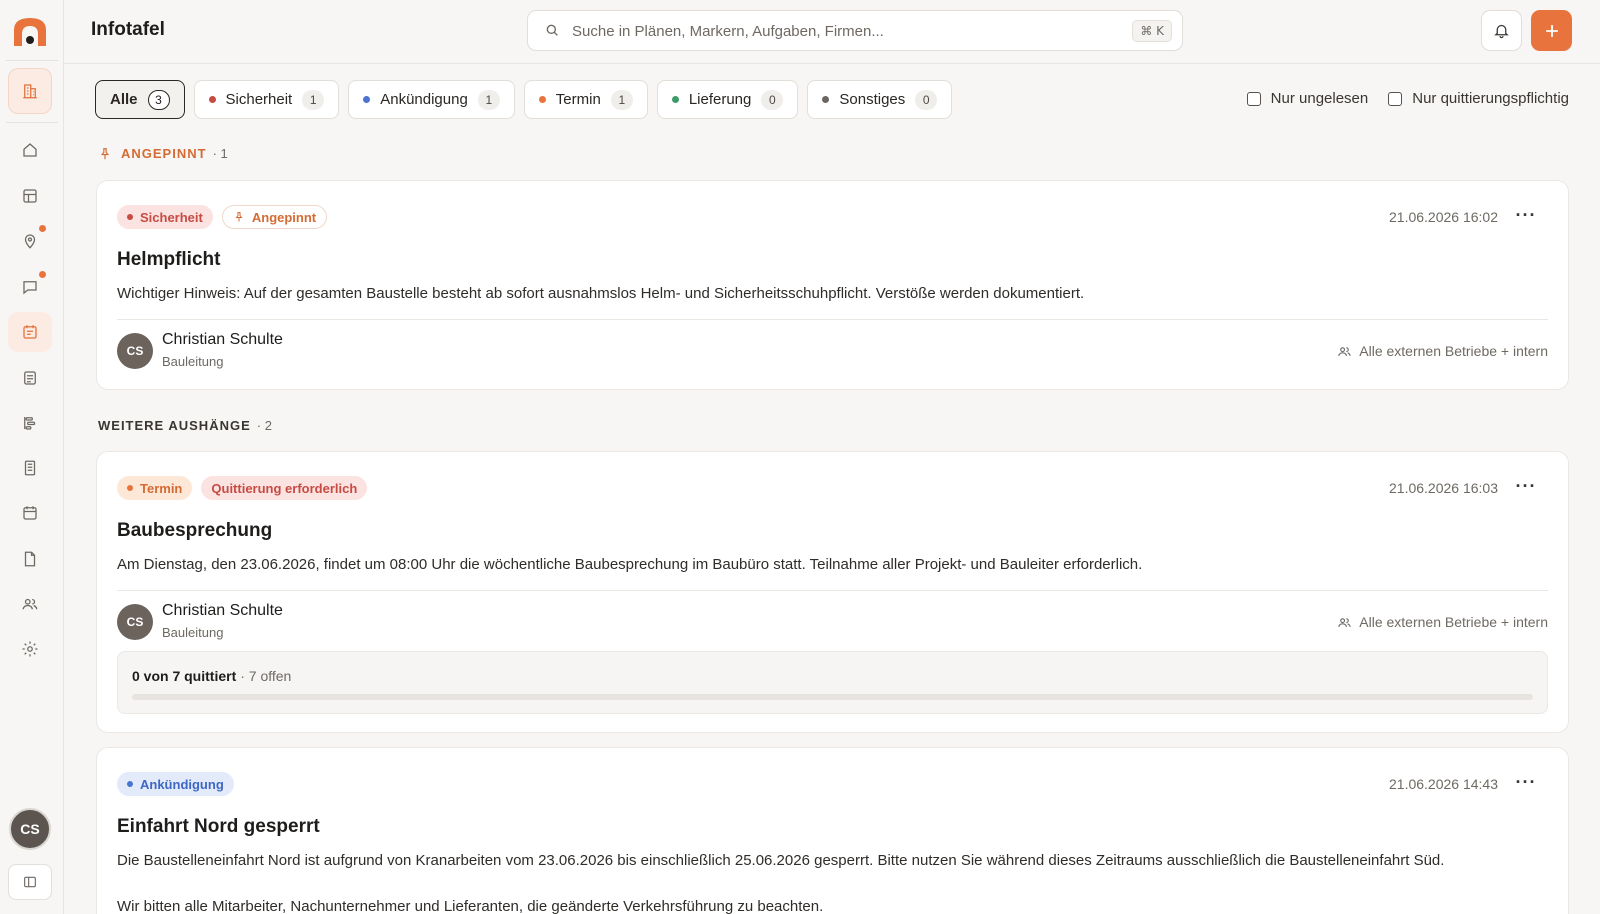 This screenshot has width=1600, height=914. Describe the element at coordinates (832, 697) in the screenshot. I see `acknowledgement-progress-bar` at that location.